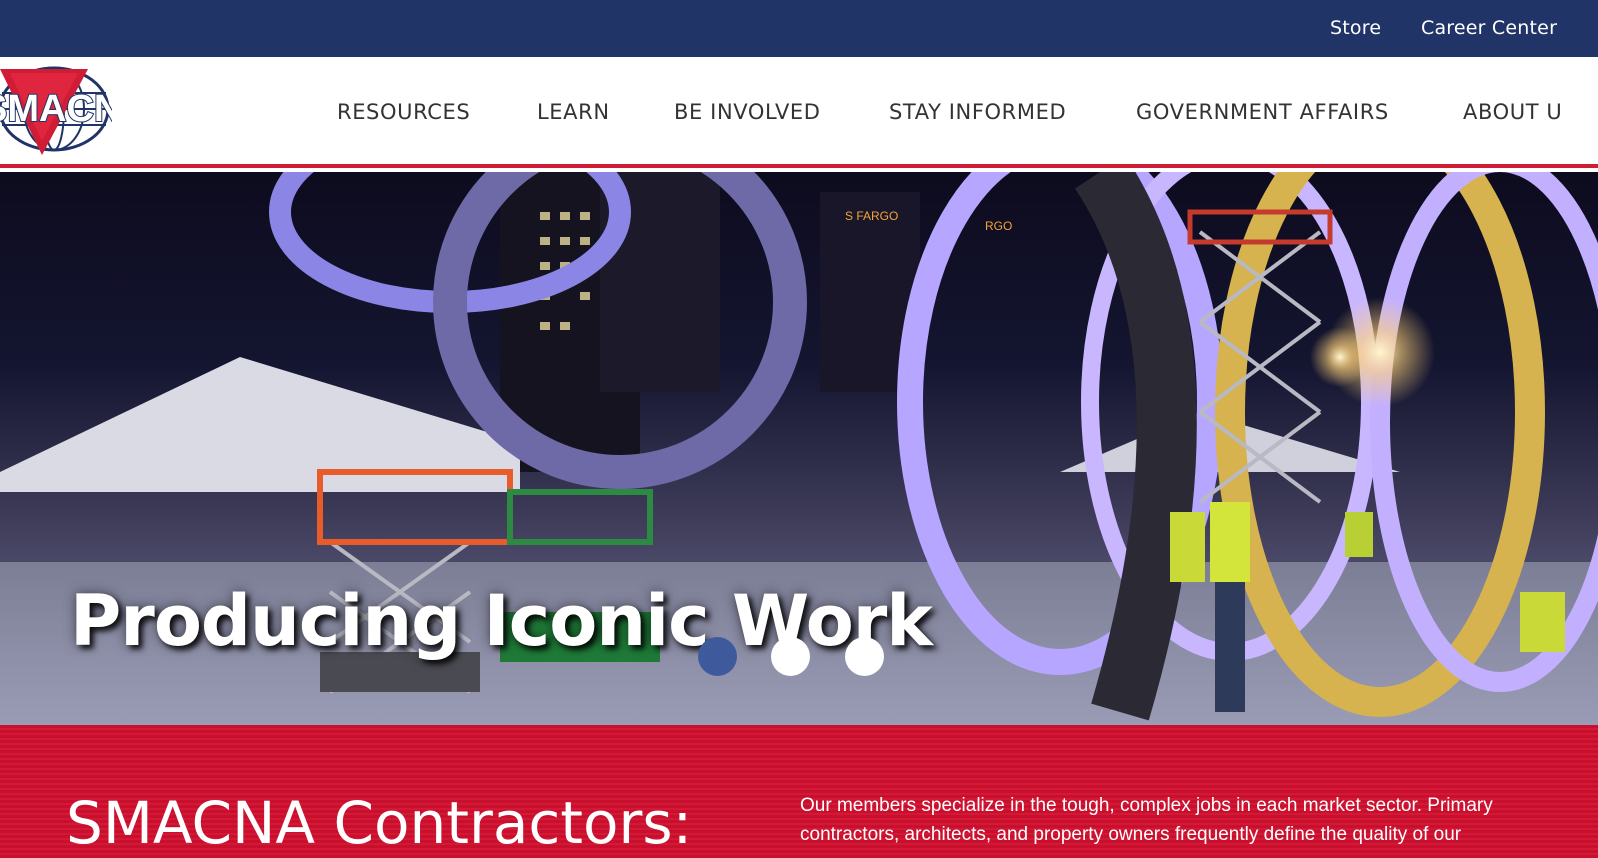 This screenshot has height=858, width=1598. Describe the element at coordinates (1489, 28) in the screenshot. I see `career-center-link: Career Center` at that location.